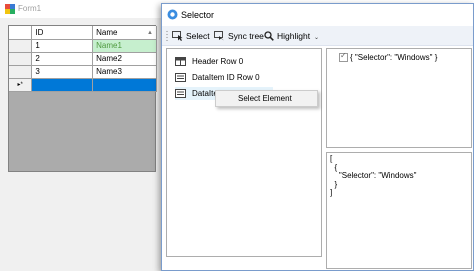 The height and width of the screenshot is (271, 474). What do you see at coordinates (21, 33) in the screenshot?
I see `row-header-corner` at bounding box center [21, 33].